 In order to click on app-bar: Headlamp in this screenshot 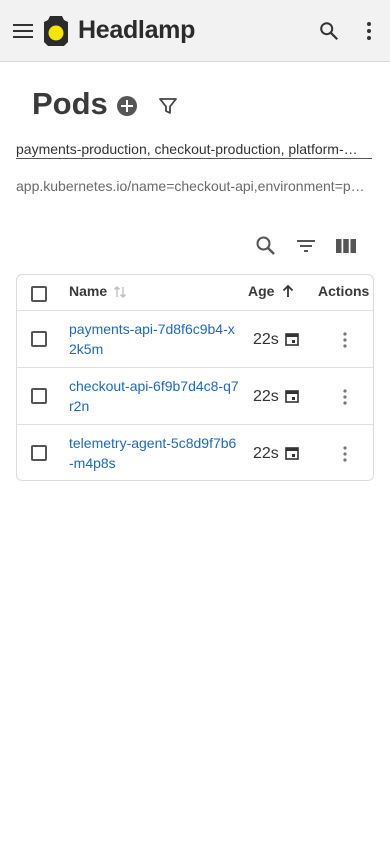, I will do `click(195, 31)`.